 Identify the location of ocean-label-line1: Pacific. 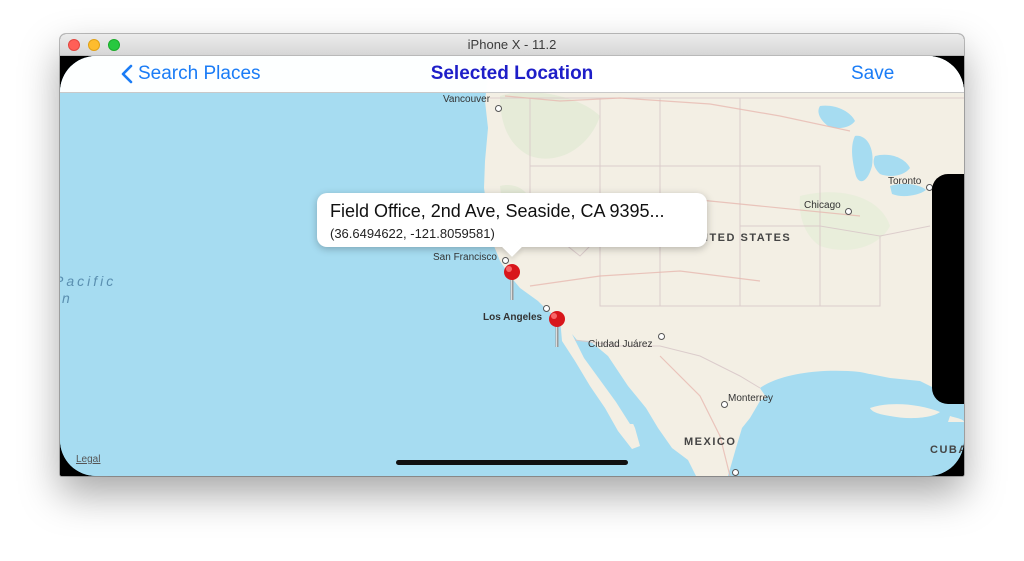
(88, 281).